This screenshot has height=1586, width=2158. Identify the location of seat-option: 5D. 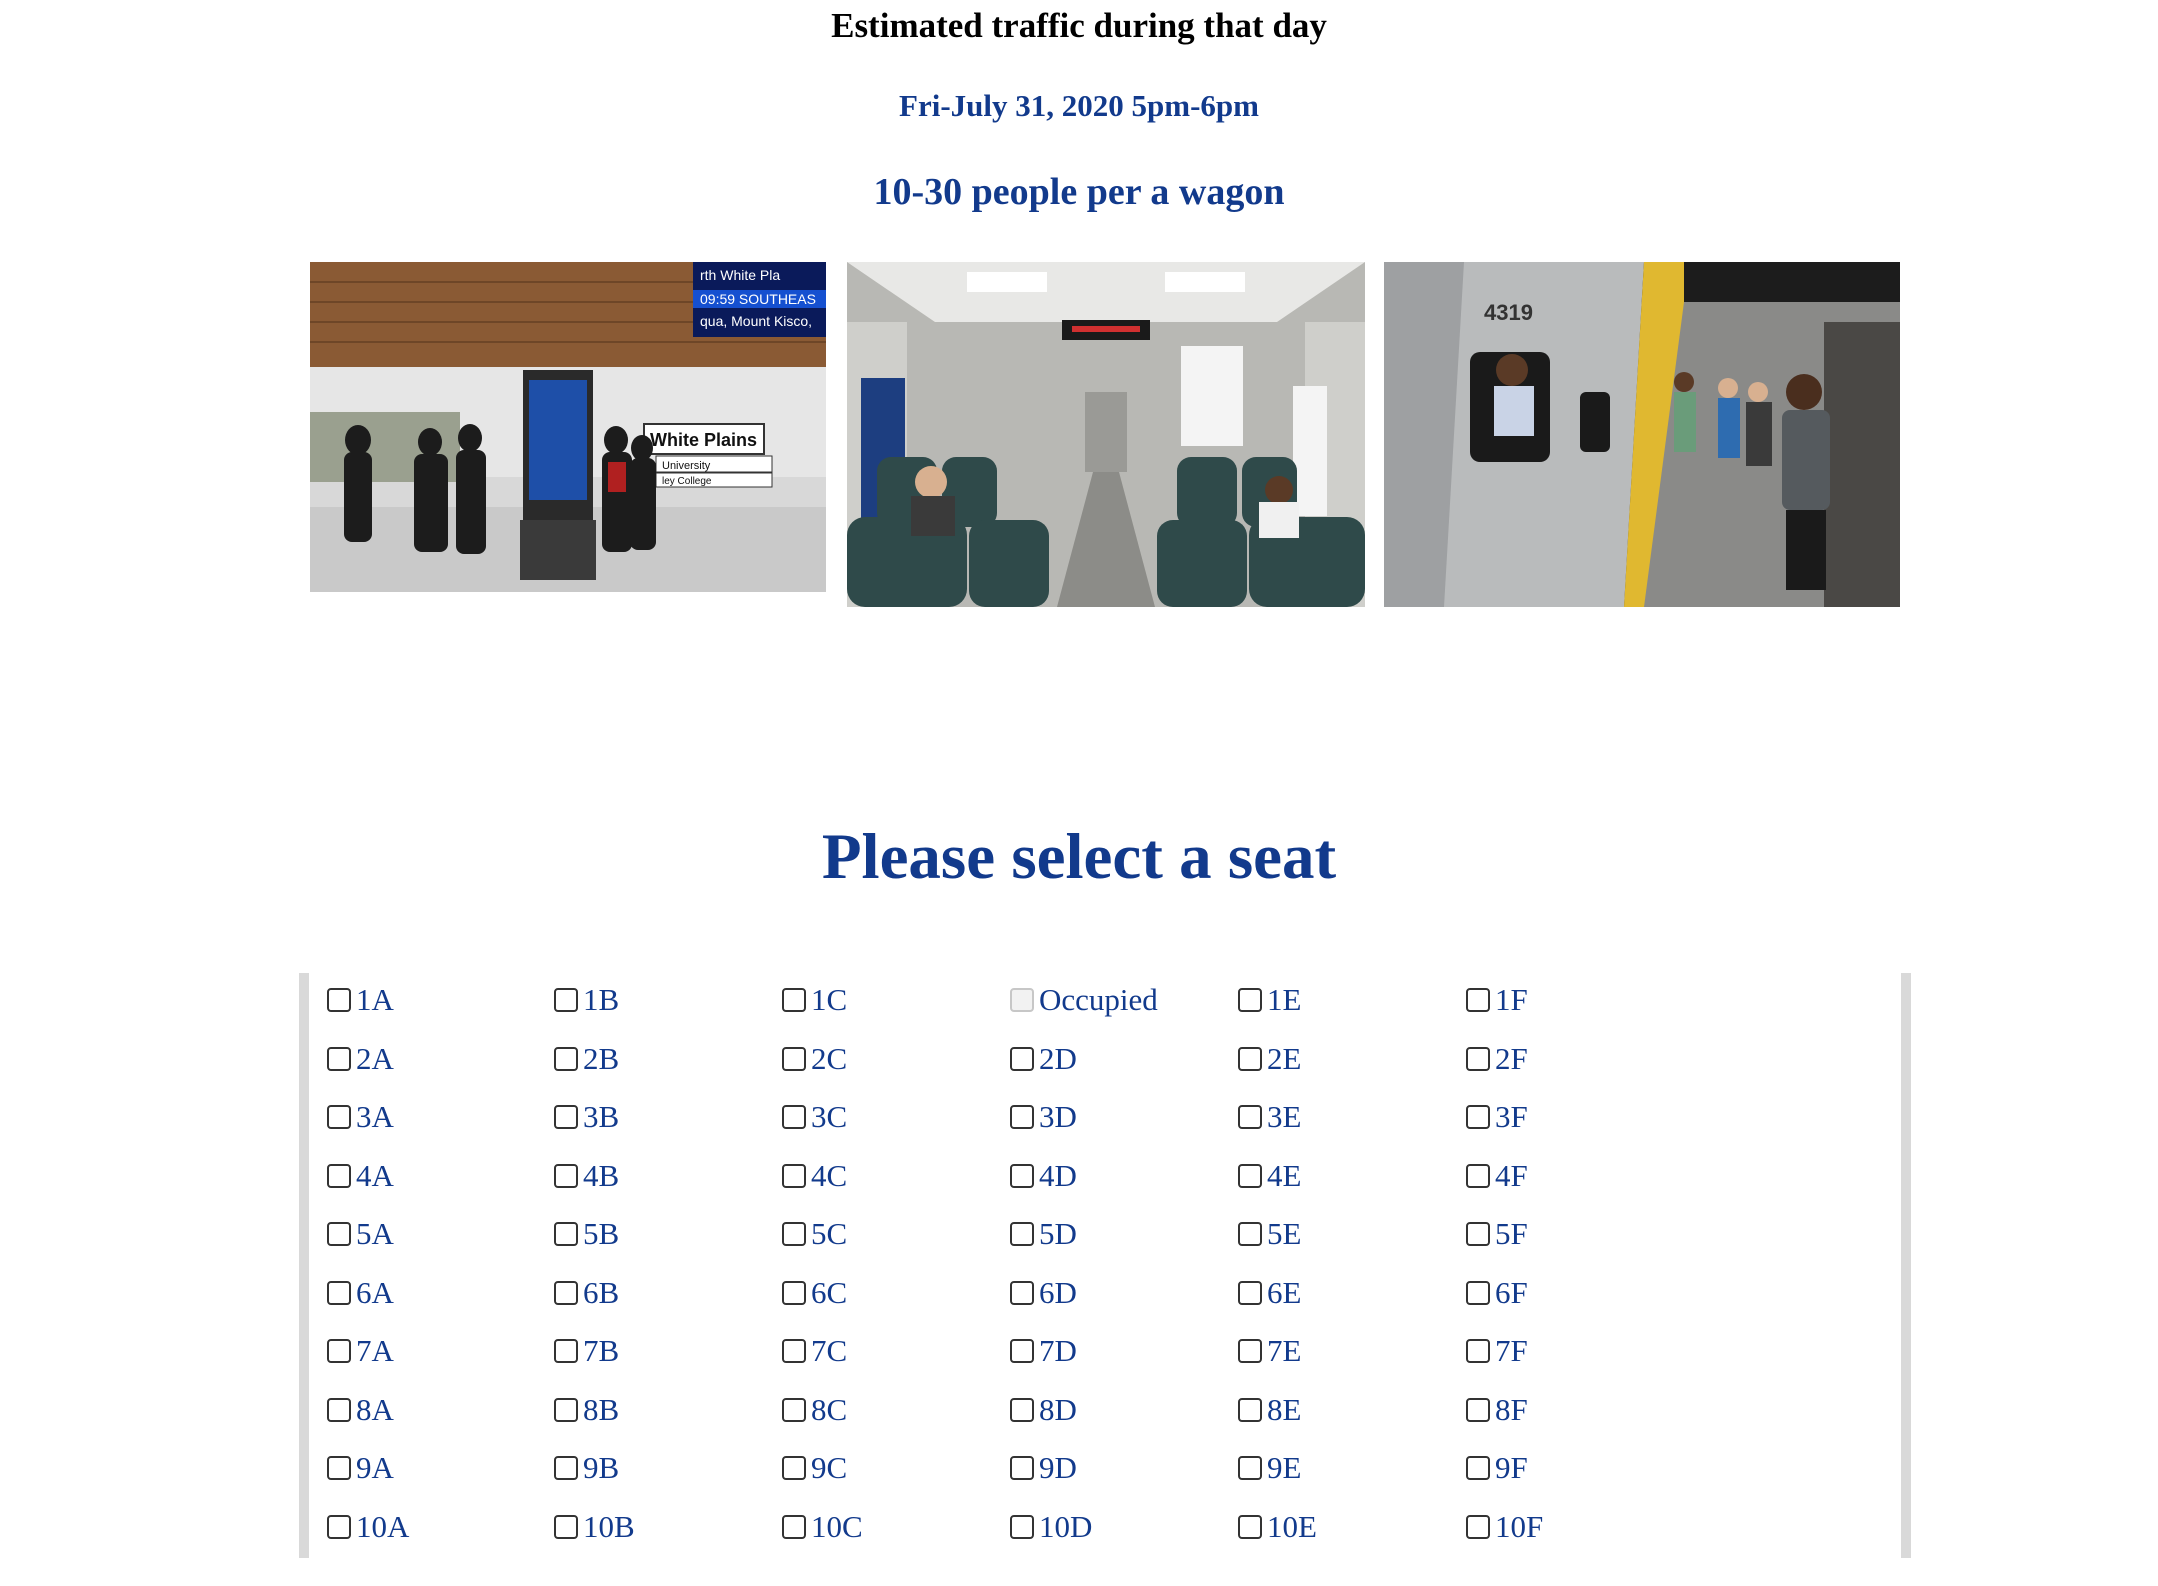
(1043, 1234).